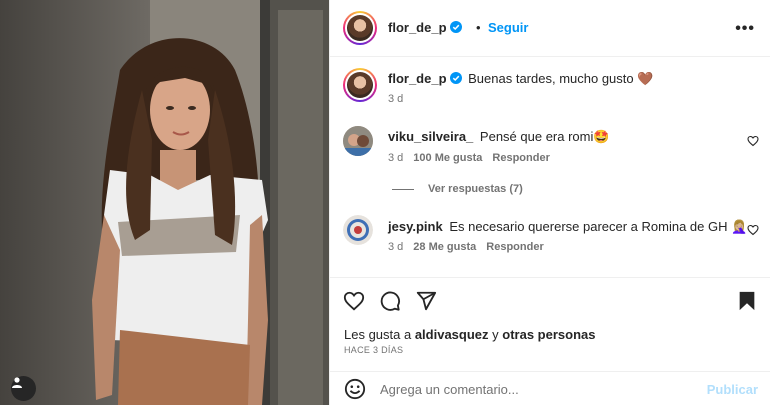 The height and width of the screenshot is (405, 770). Describe the element at coordinates (544, 136) in the screenshot. I see `comment-body: Pensé que era romi🤩` at that location.